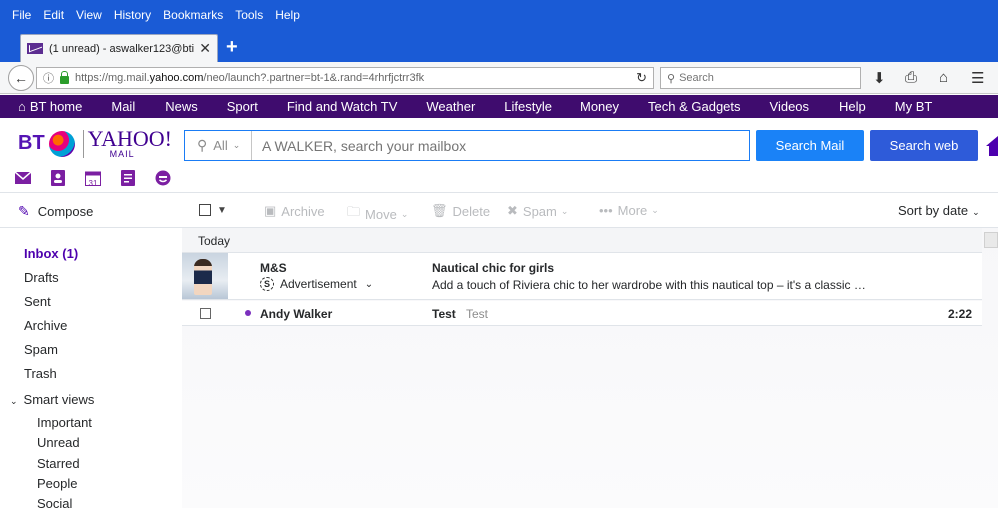 The image size is (998, 508). I want to click on folder-trash: Trash, so click(40, 373).